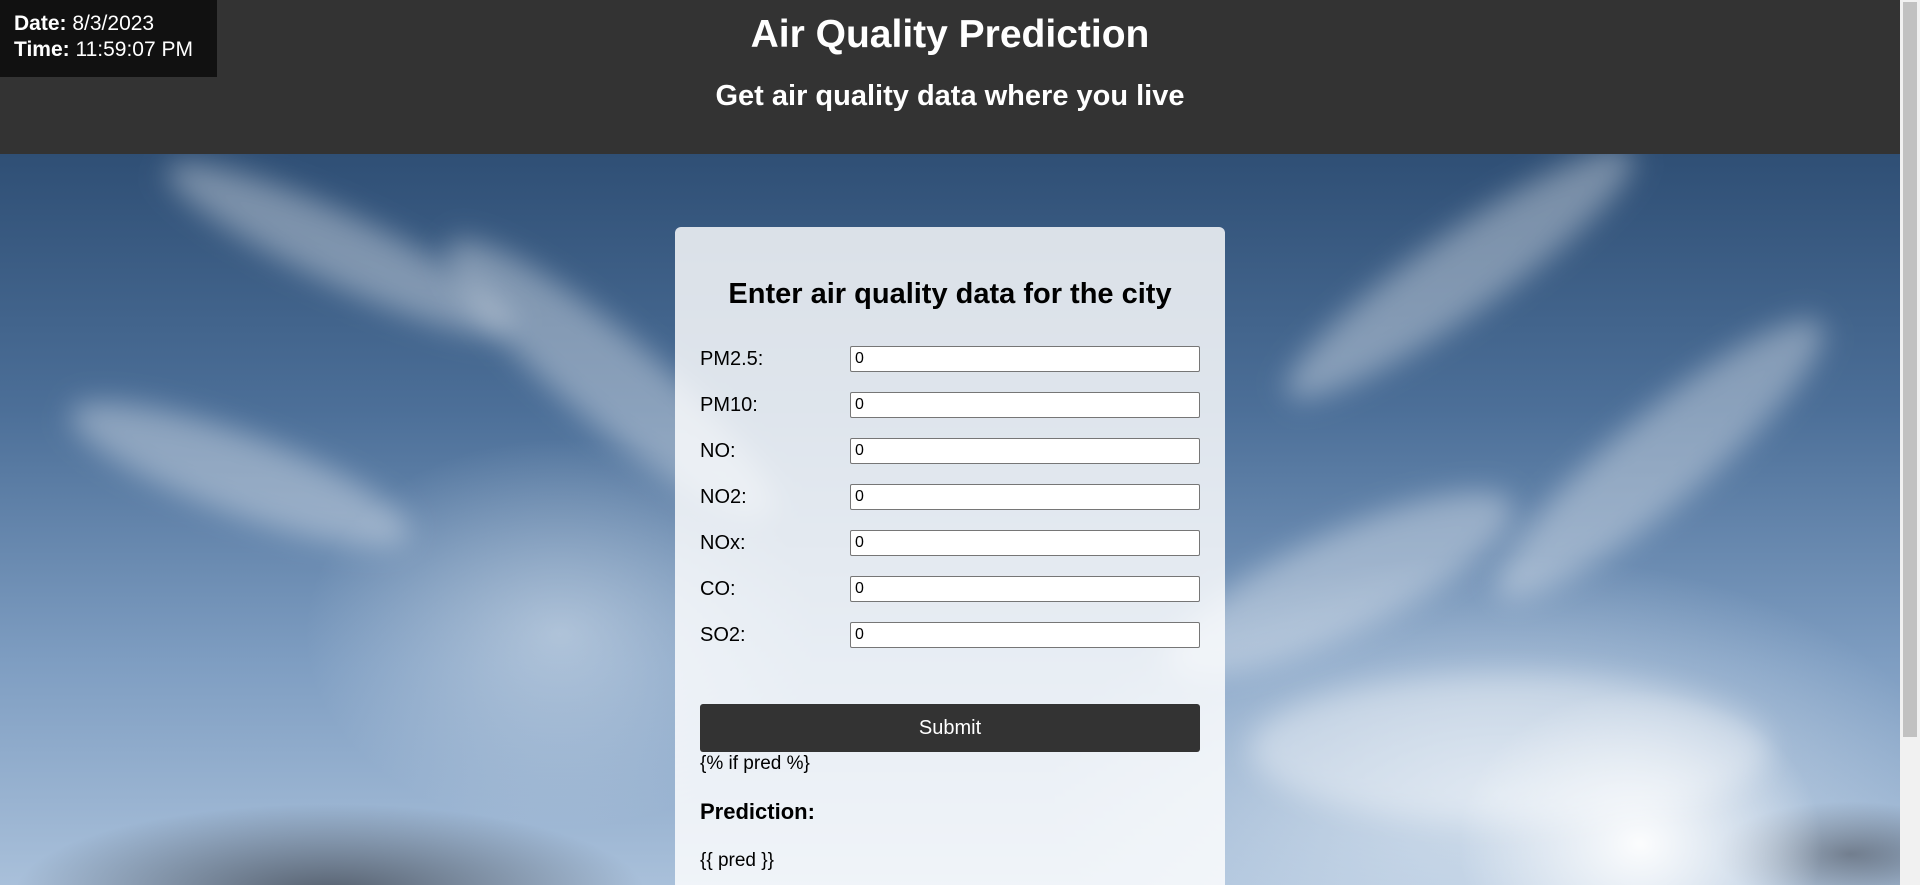 Image resolution: width=1920 pixels, height=885 pixels. Describe the element at coordinates (729, 405) in the screenshot. I see `field-label-pm10: PM10:` at that location.